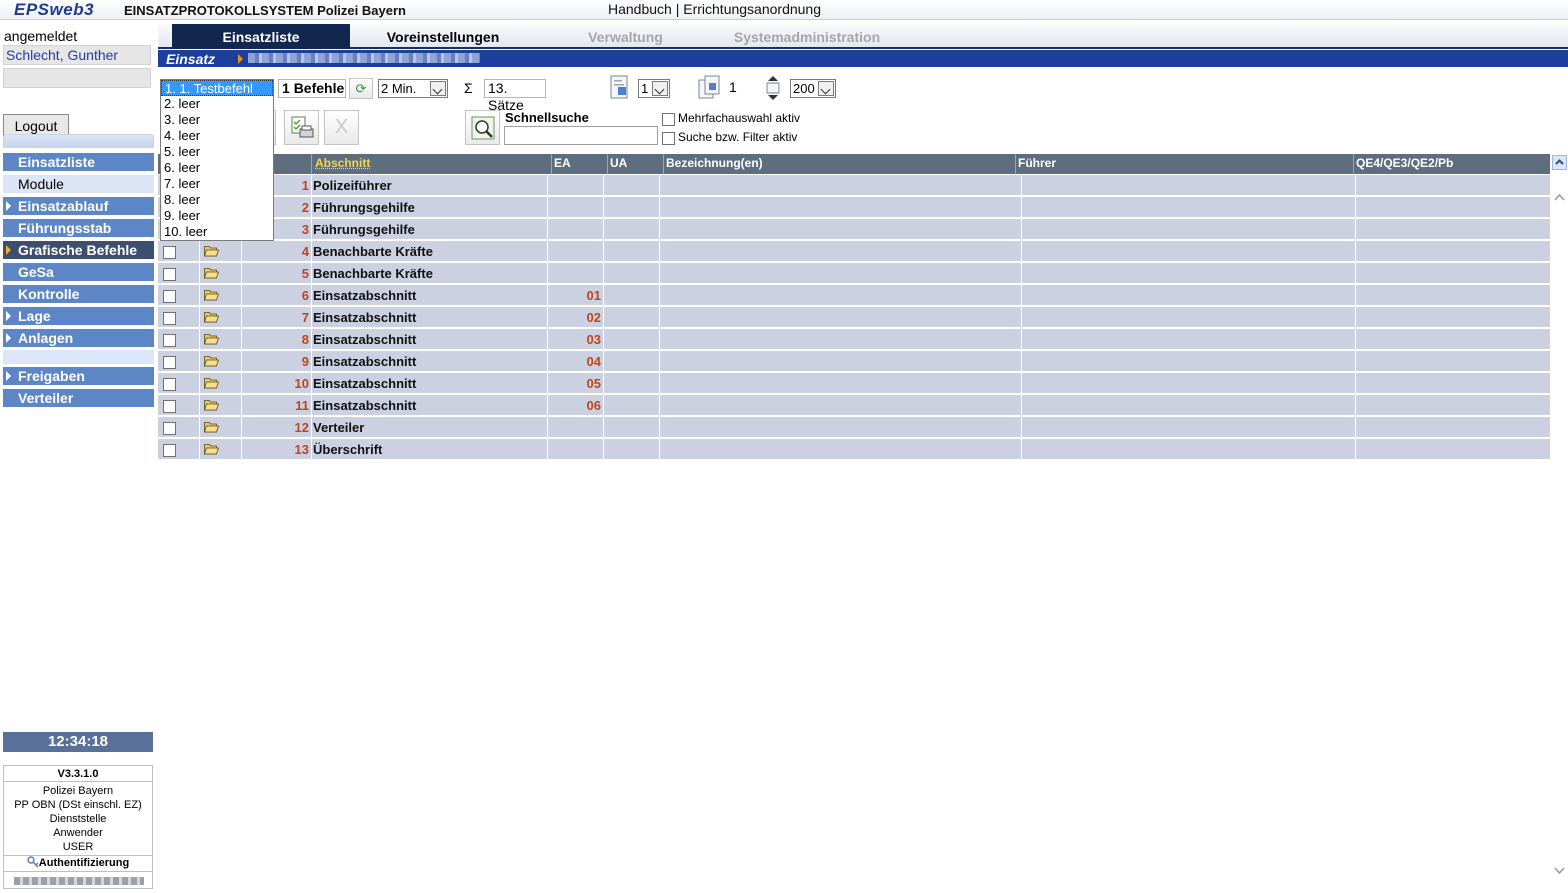 The height and width of the screenshot is (893, 1568). I want to click on dropdown-option: 2. leer, so click(217, 104).